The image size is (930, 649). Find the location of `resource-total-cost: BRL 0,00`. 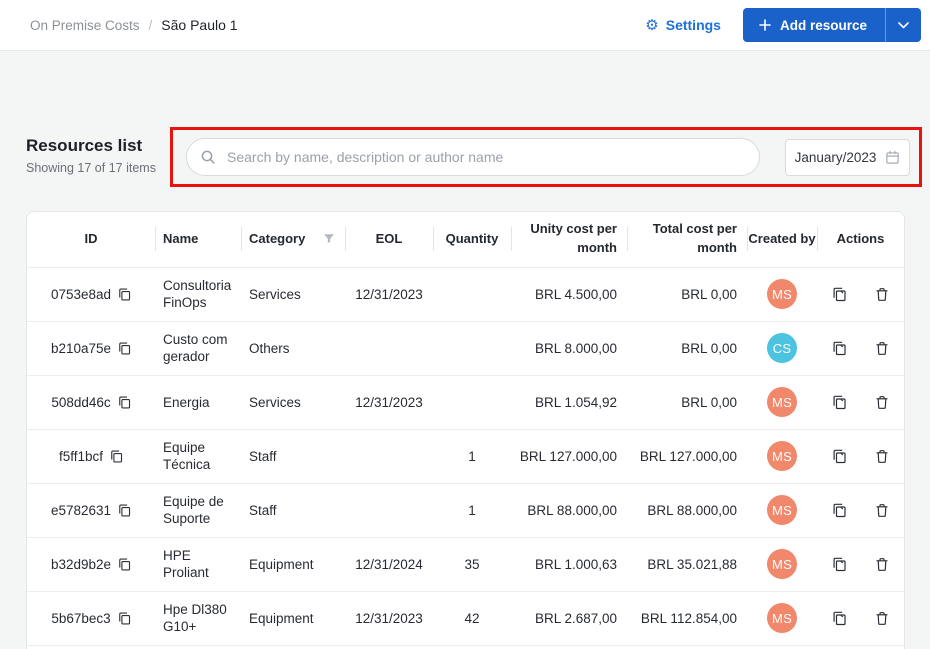

resource-total-cost: BRL 0,00 is located at coordinates (687, 348).